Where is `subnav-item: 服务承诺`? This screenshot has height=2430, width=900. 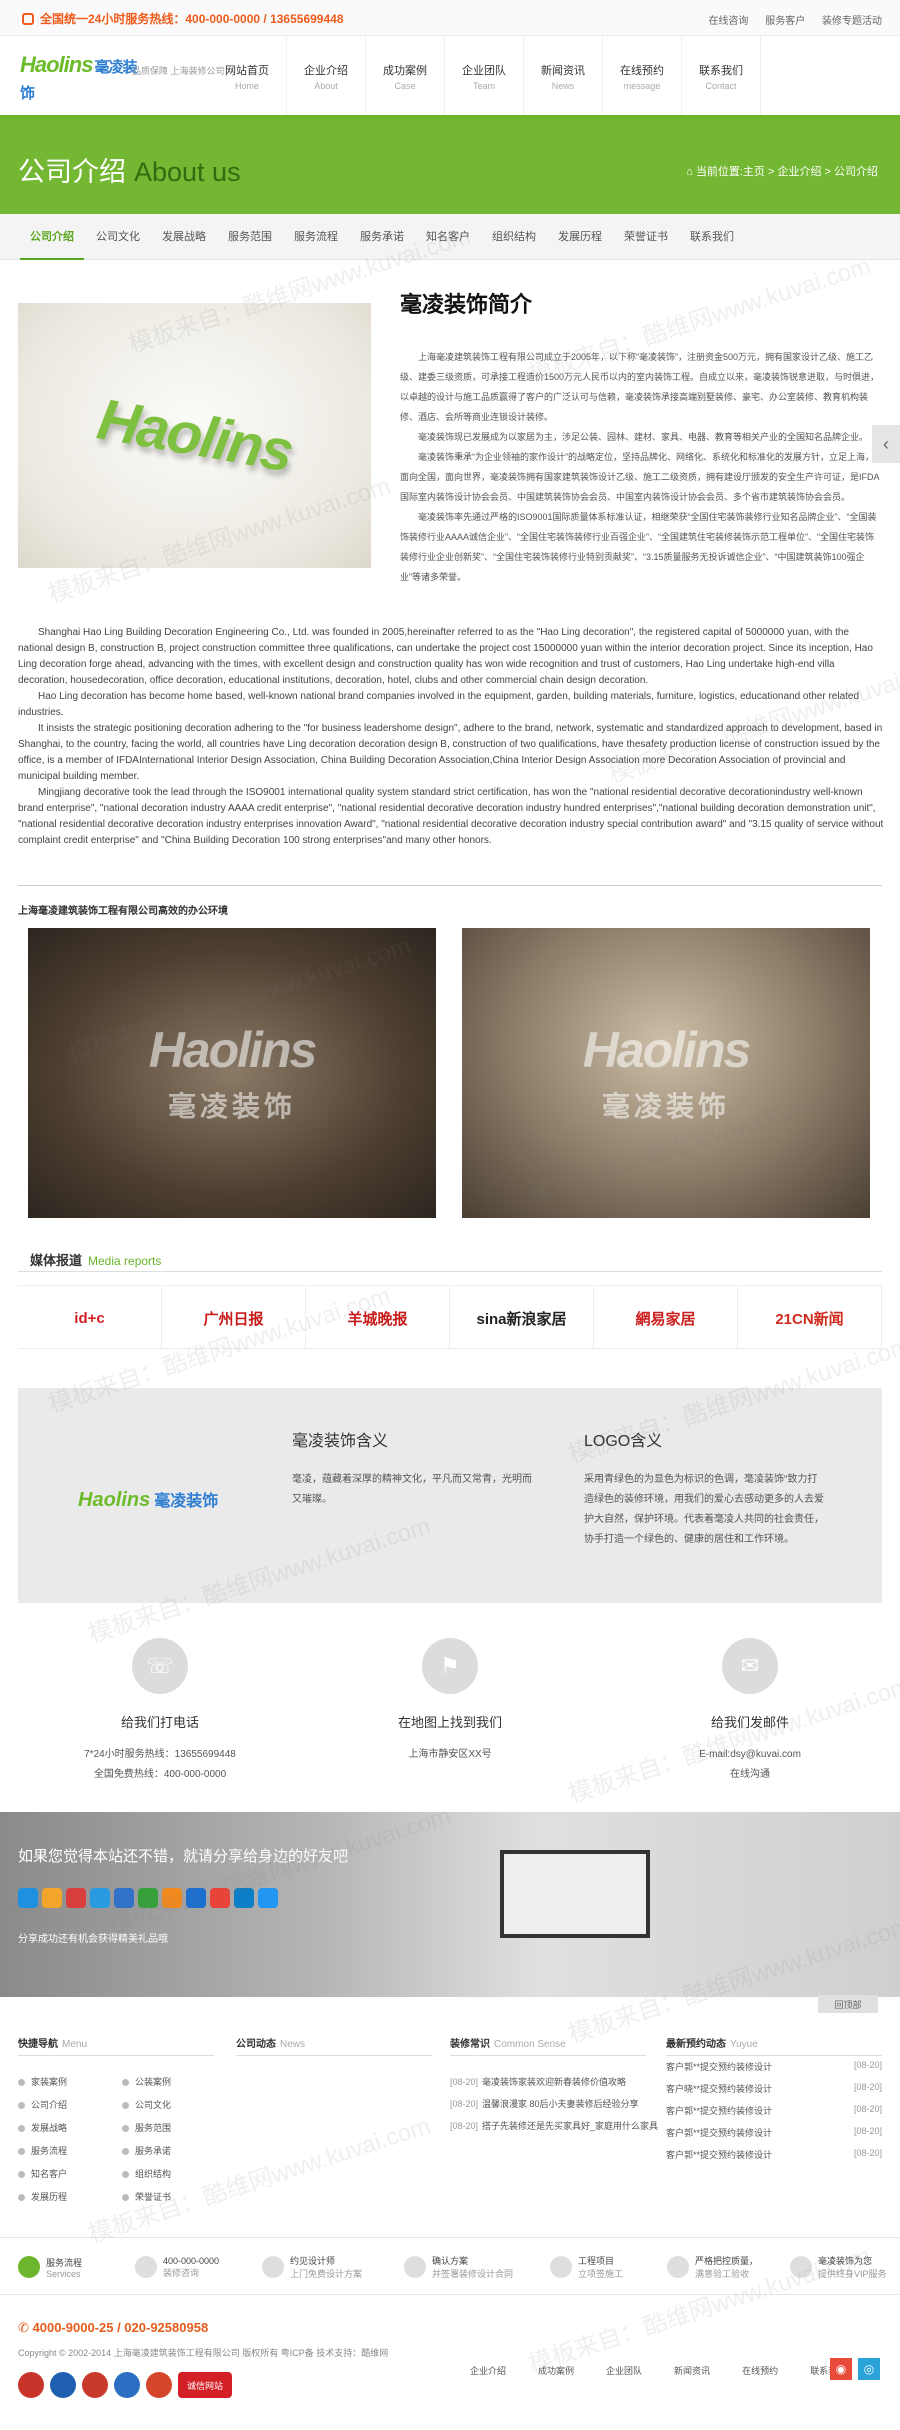 subnav-item: 服务承诺 is located at coordinates (382, 237).